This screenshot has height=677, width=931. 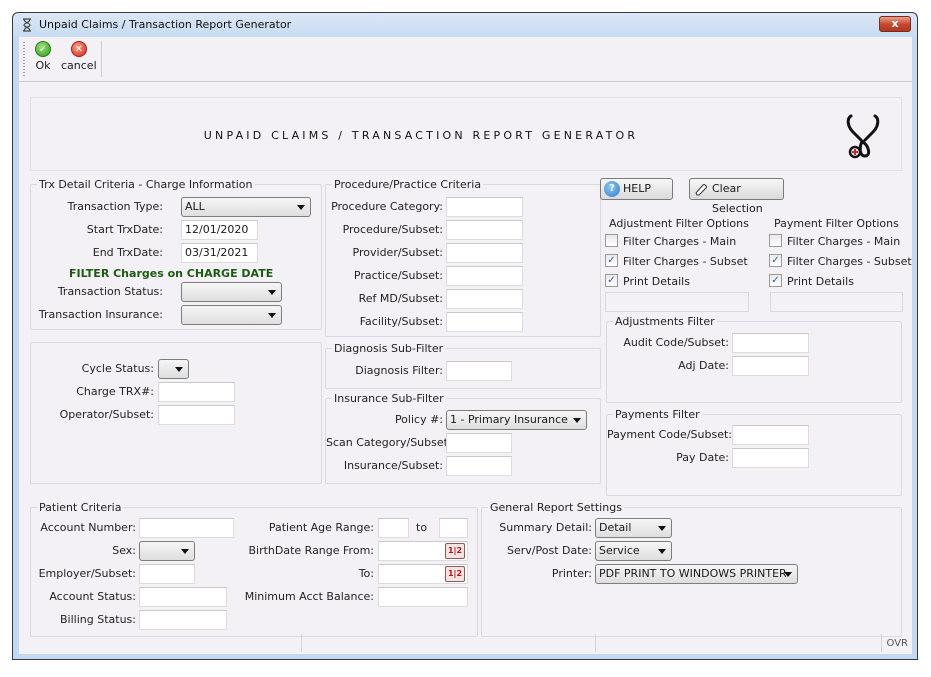 What do you see at coordinates (615, 527) in the screenshot?
I see `summary-detail-value: Detail` at bounding box center [615, 527].